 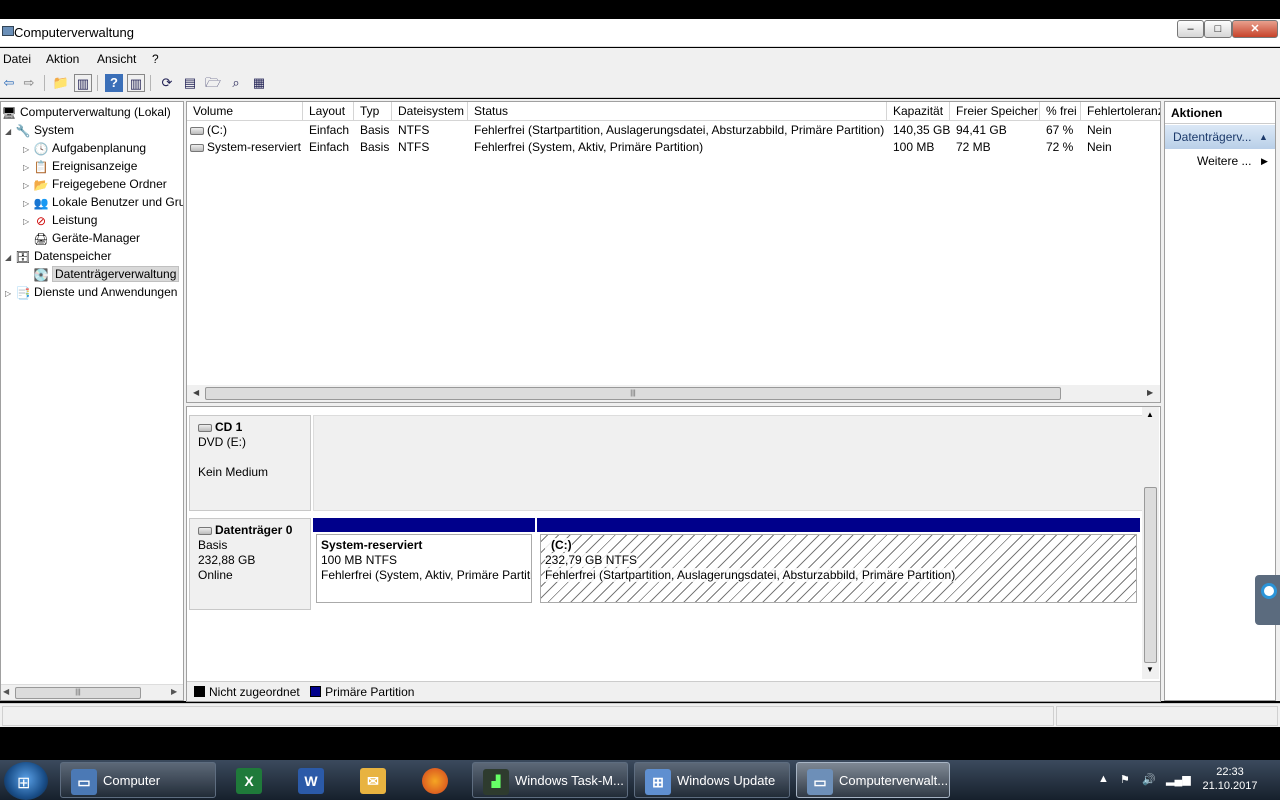 What do you see at coordinates (372, 545) in the screenshot?
I see `partition-name: System-reserviert` at bounding box center [372, 545].